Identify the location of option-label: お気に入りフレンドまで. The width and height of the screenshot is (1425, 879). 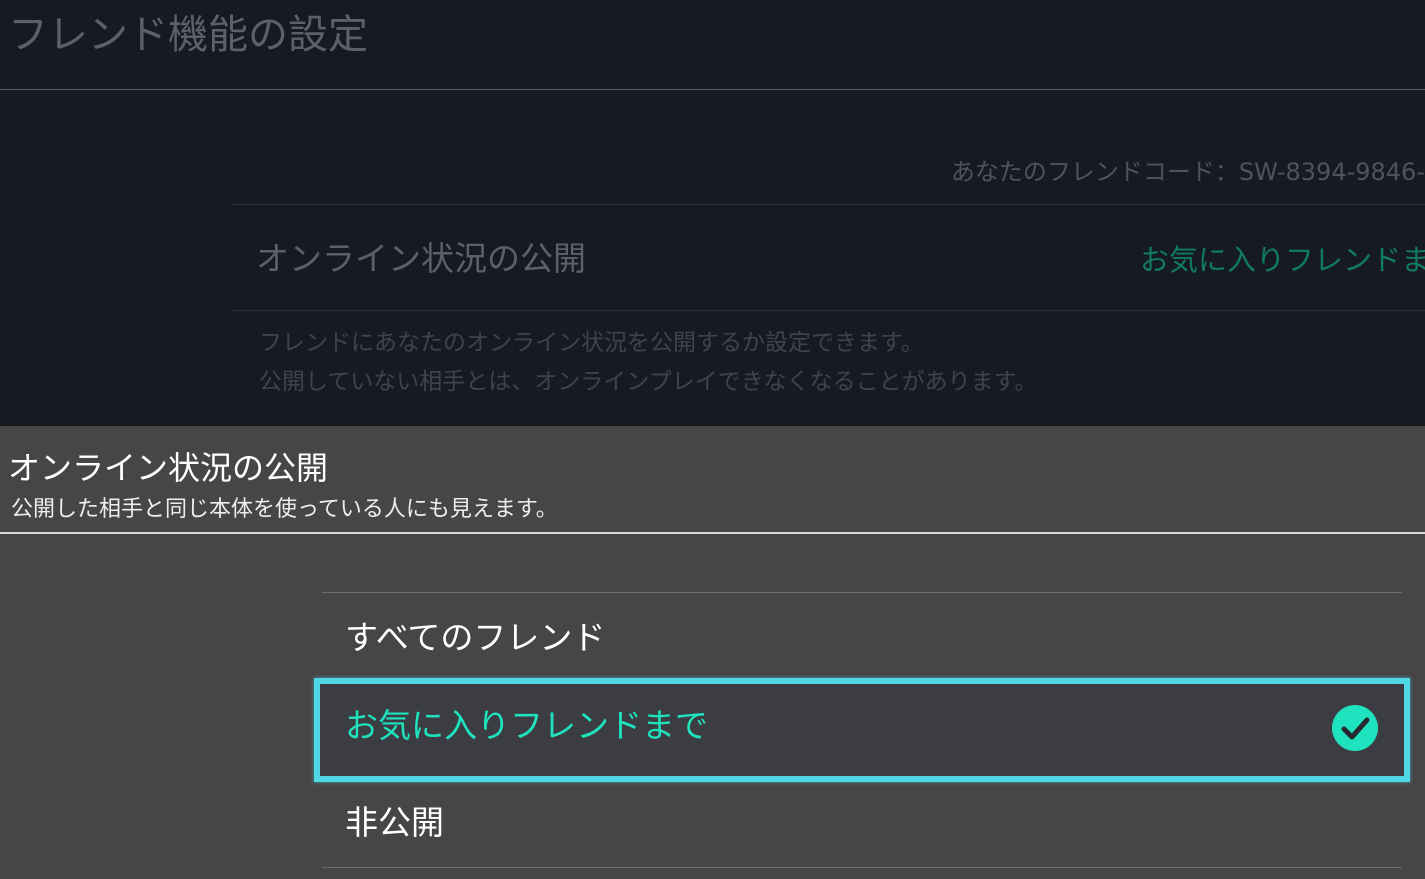
(526, 725).